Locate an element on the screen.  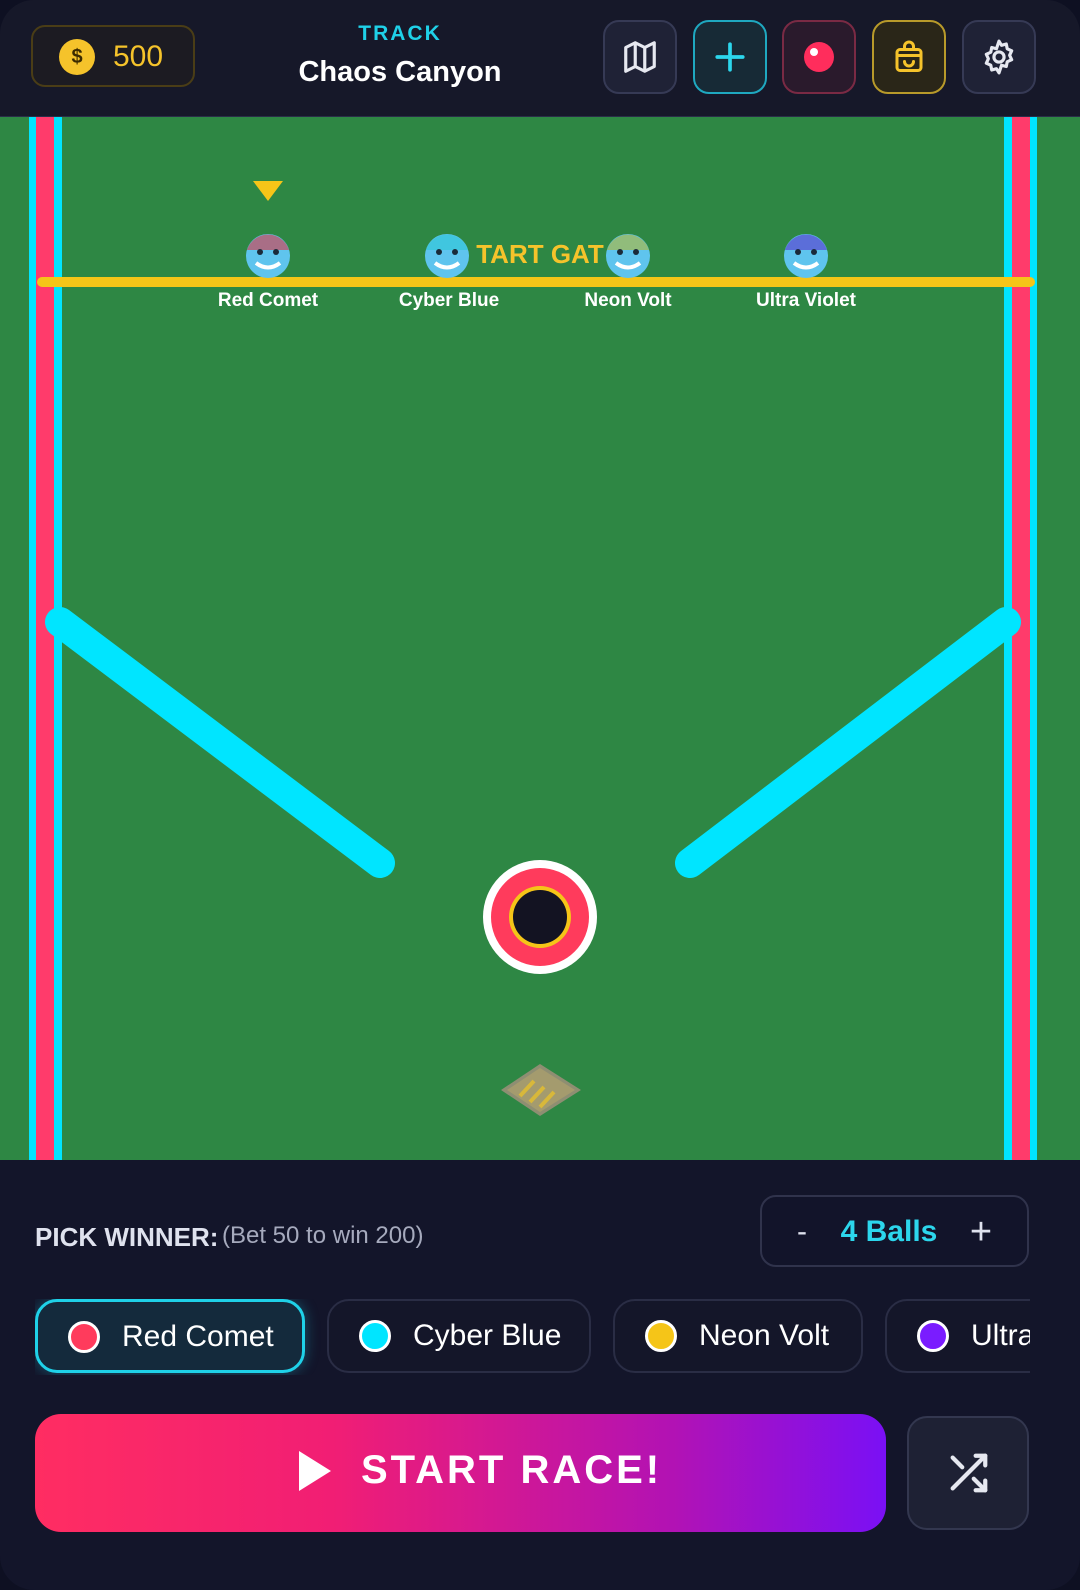
map-button is located at coordinates (640, 57).